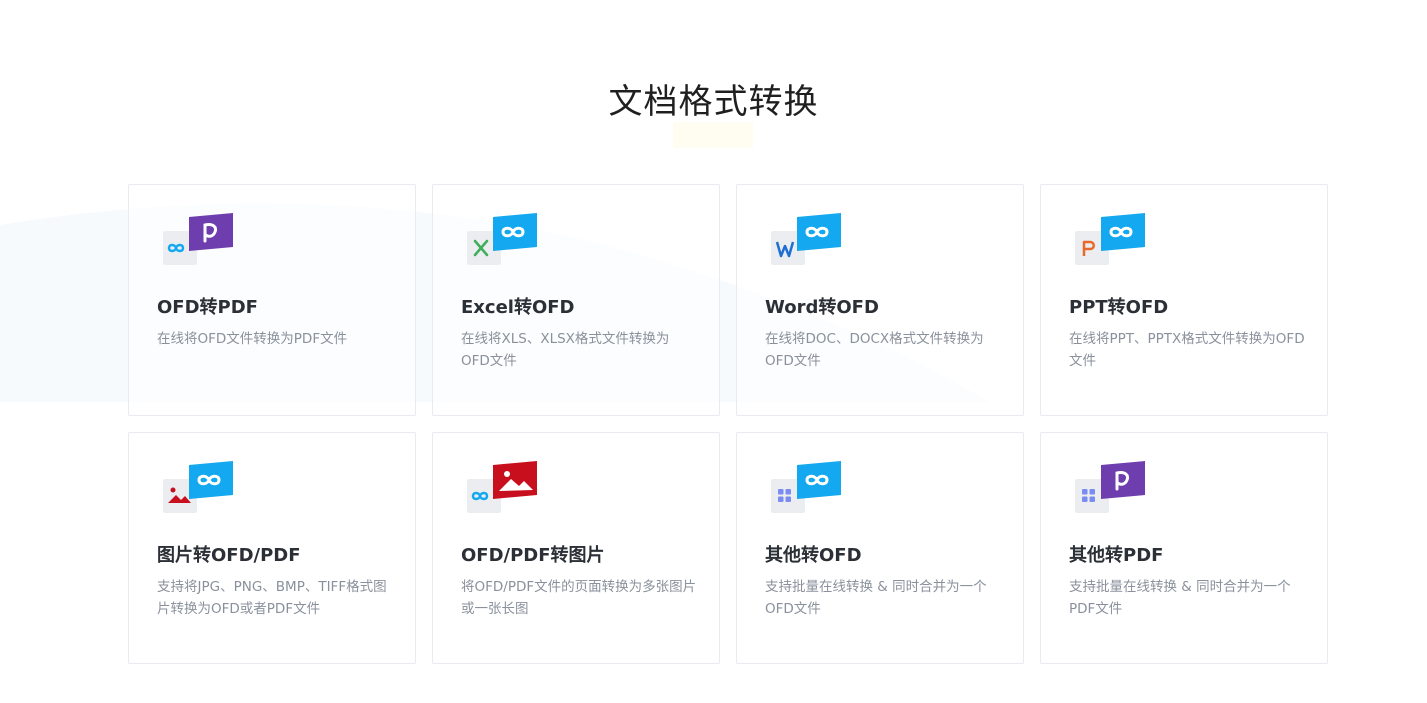 The height and width of the screenshot is (703, 1427). What do you see at coordinates (880, 548) in the screenshot?
I see `card-other-to-ofd: 其他转OFD 支持批量在线转换 & 同时合并为一个OFD文件` at bounding box center [880, 548].